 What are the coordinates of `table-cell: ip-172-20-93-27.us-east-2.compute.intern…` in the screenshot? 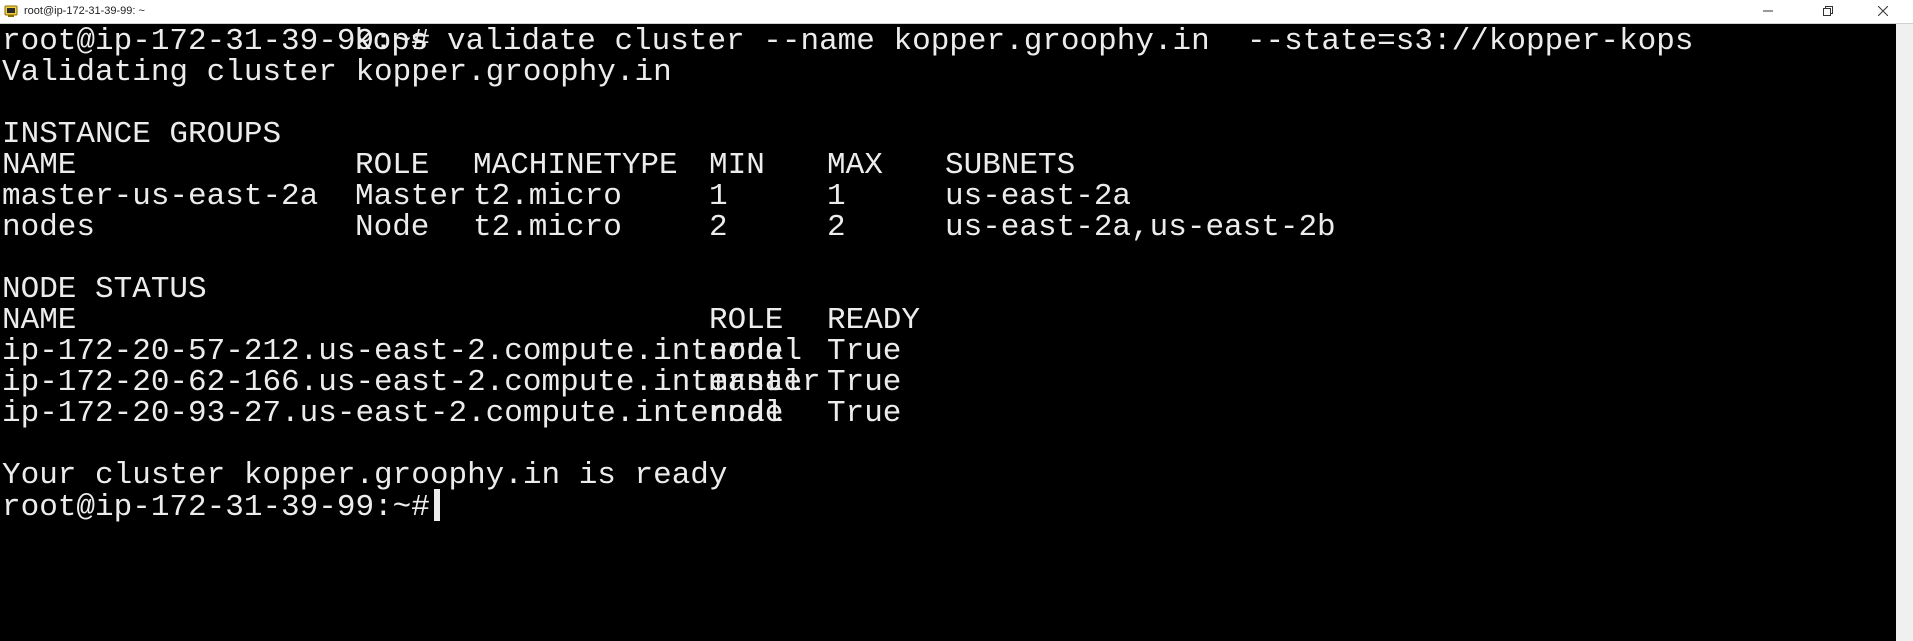 It's located at (393, 413).